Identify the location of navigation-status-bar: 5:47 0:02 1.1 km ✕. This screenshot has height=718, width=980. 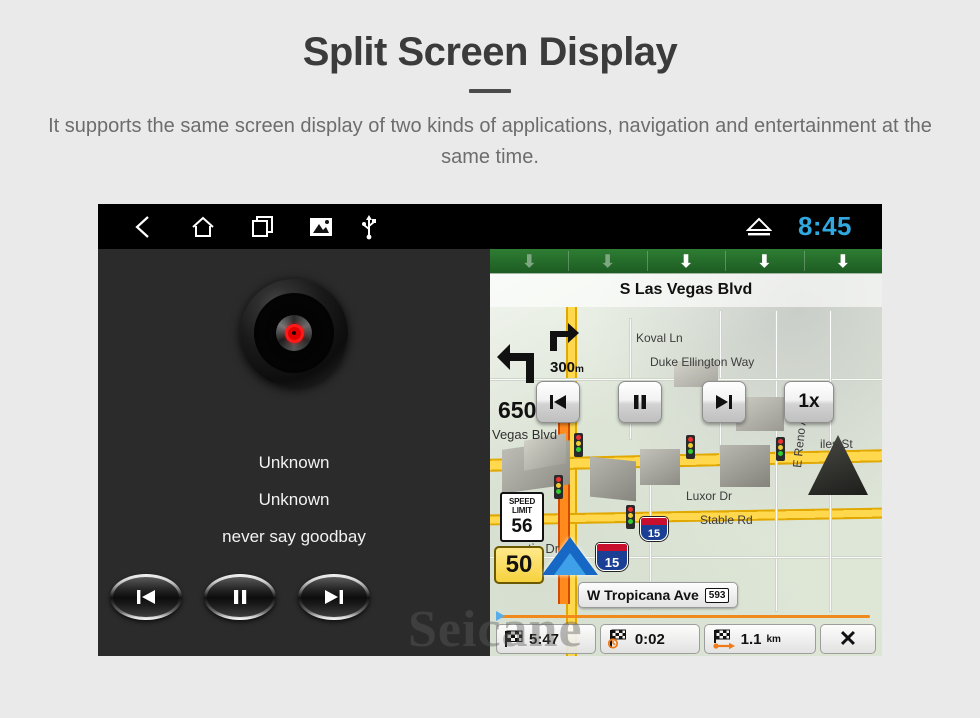
(686, 639).